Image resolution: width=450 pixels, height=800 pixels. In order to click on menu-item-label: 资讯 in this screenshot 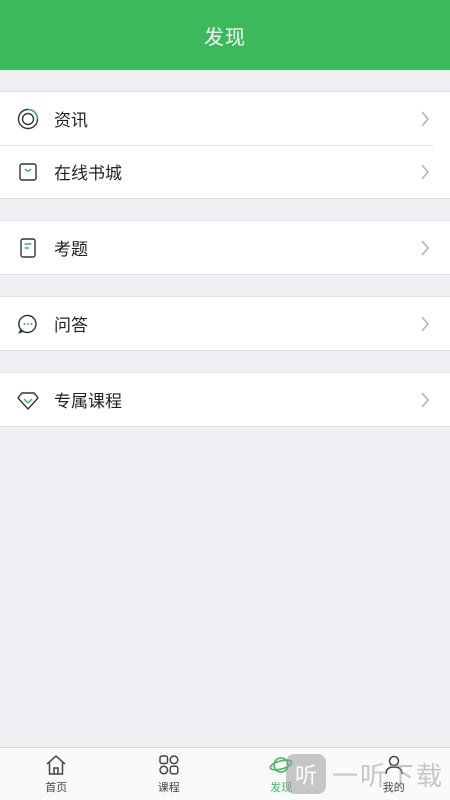, I will do `click(71, 121)`.